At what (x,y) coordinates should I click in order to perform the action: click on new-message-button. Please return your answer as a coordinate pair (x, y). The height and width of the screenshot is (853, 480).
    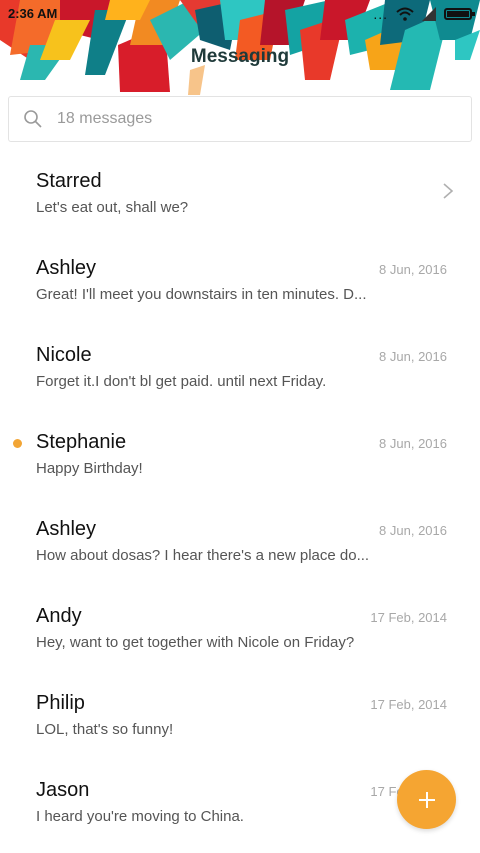
    Looking at the image, I should click on (426, 799).